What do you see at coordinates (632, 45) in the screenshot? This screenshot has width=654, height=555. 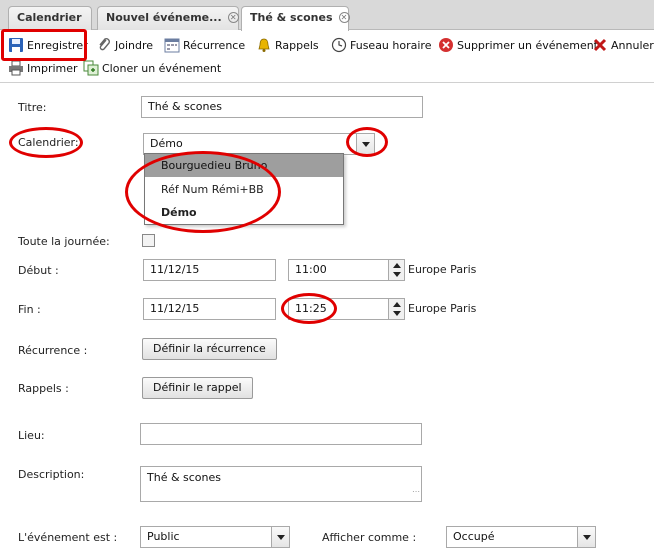 I see `cancel-button-label: Annuler` at bounding box center [632, 45].